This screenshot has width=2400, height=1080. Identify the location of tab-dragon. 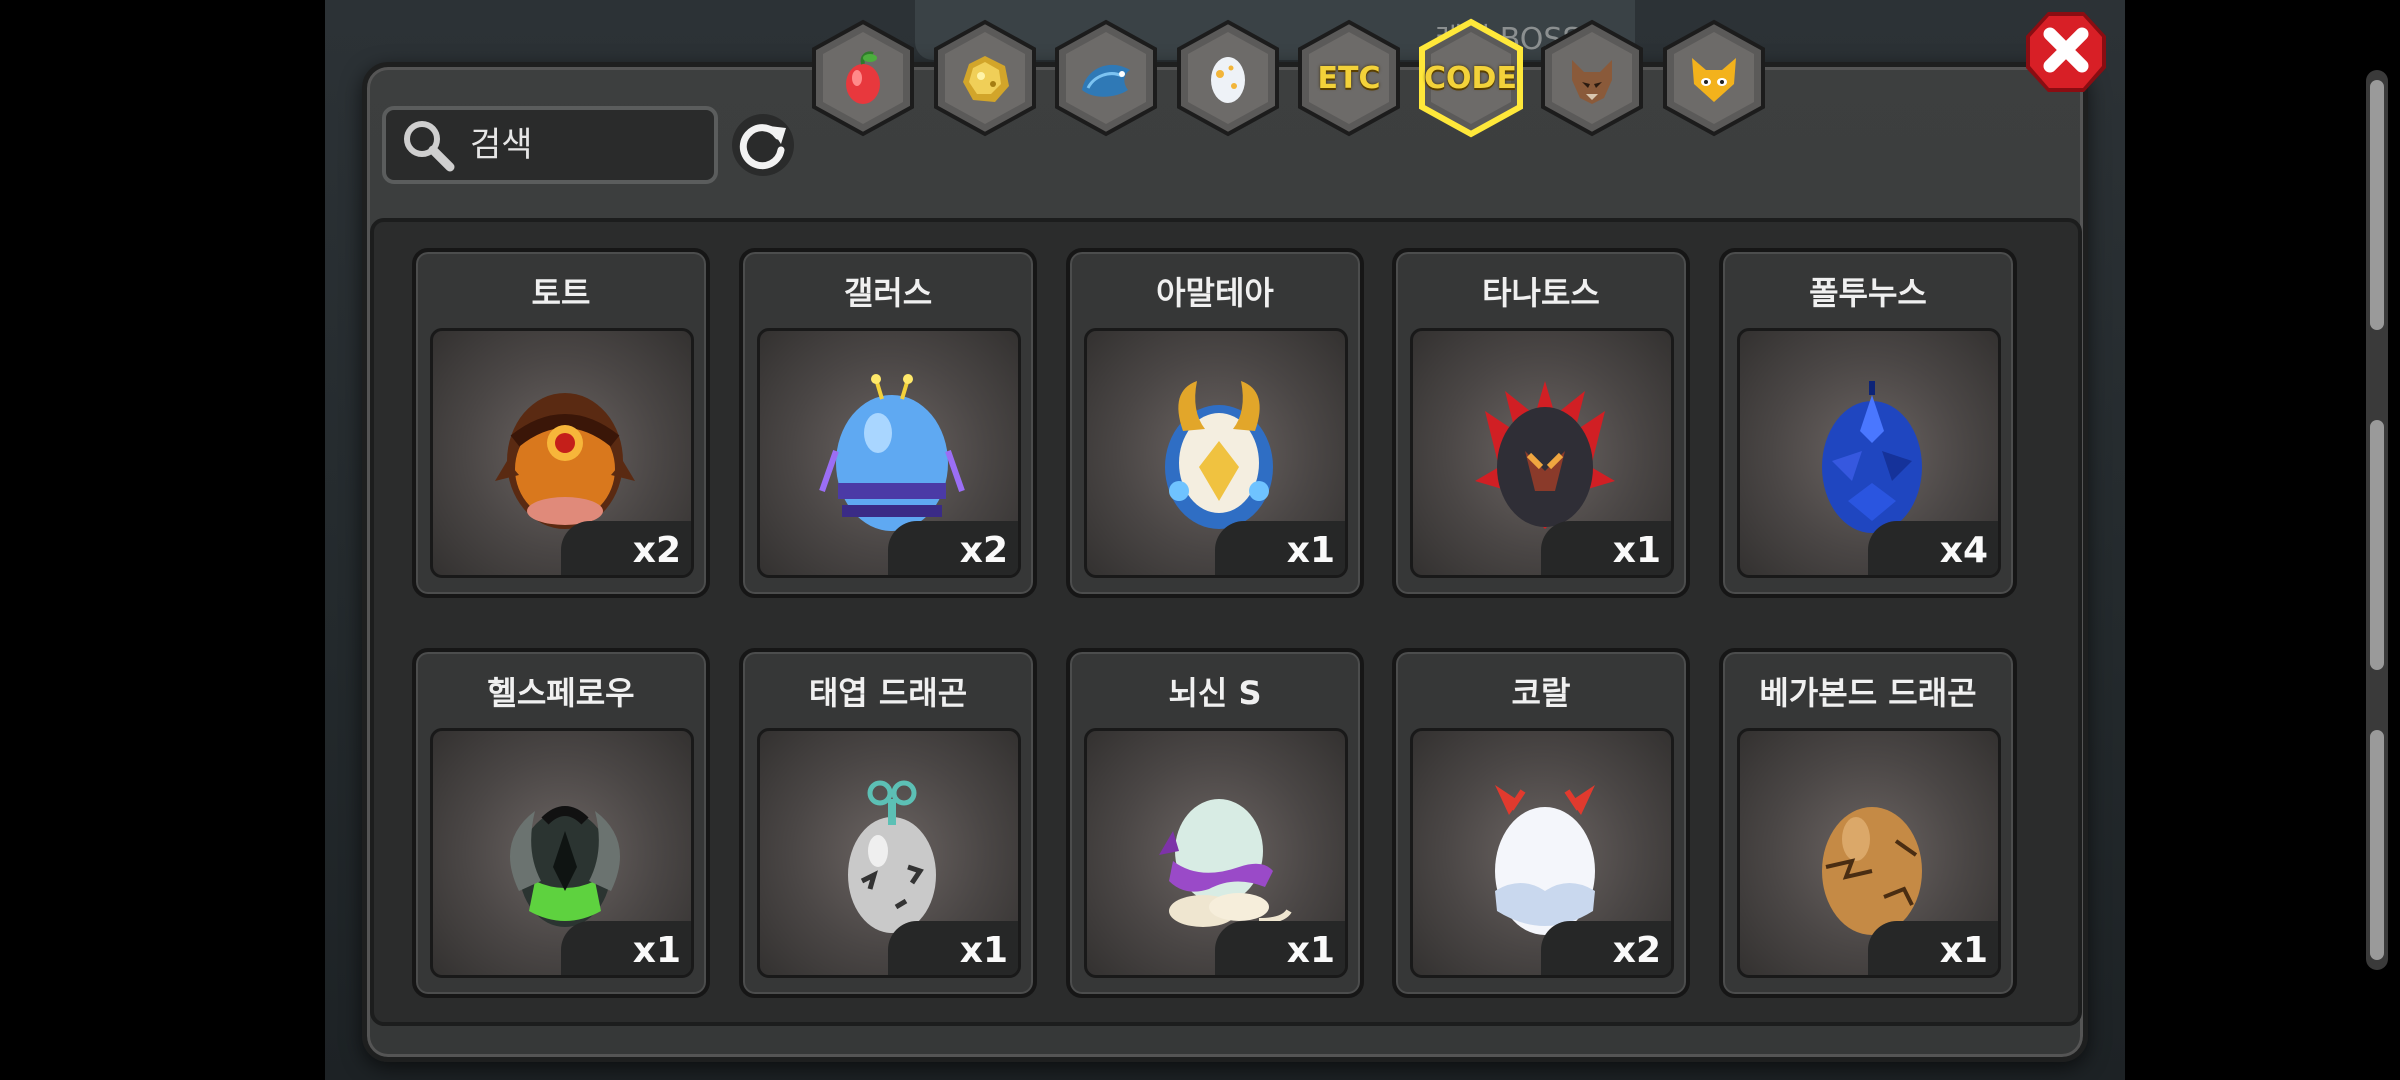
(1106, 78).